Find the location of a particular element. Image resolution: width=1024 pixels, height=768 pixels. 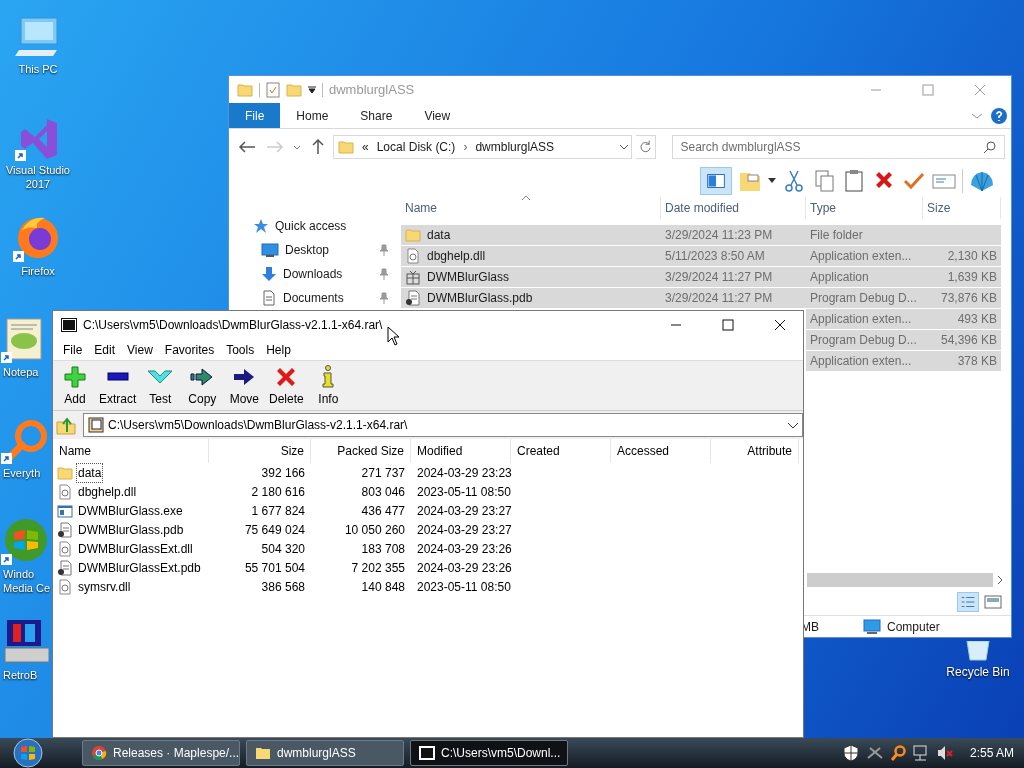

menu-item: Tools is located at coordinates (240, 349).